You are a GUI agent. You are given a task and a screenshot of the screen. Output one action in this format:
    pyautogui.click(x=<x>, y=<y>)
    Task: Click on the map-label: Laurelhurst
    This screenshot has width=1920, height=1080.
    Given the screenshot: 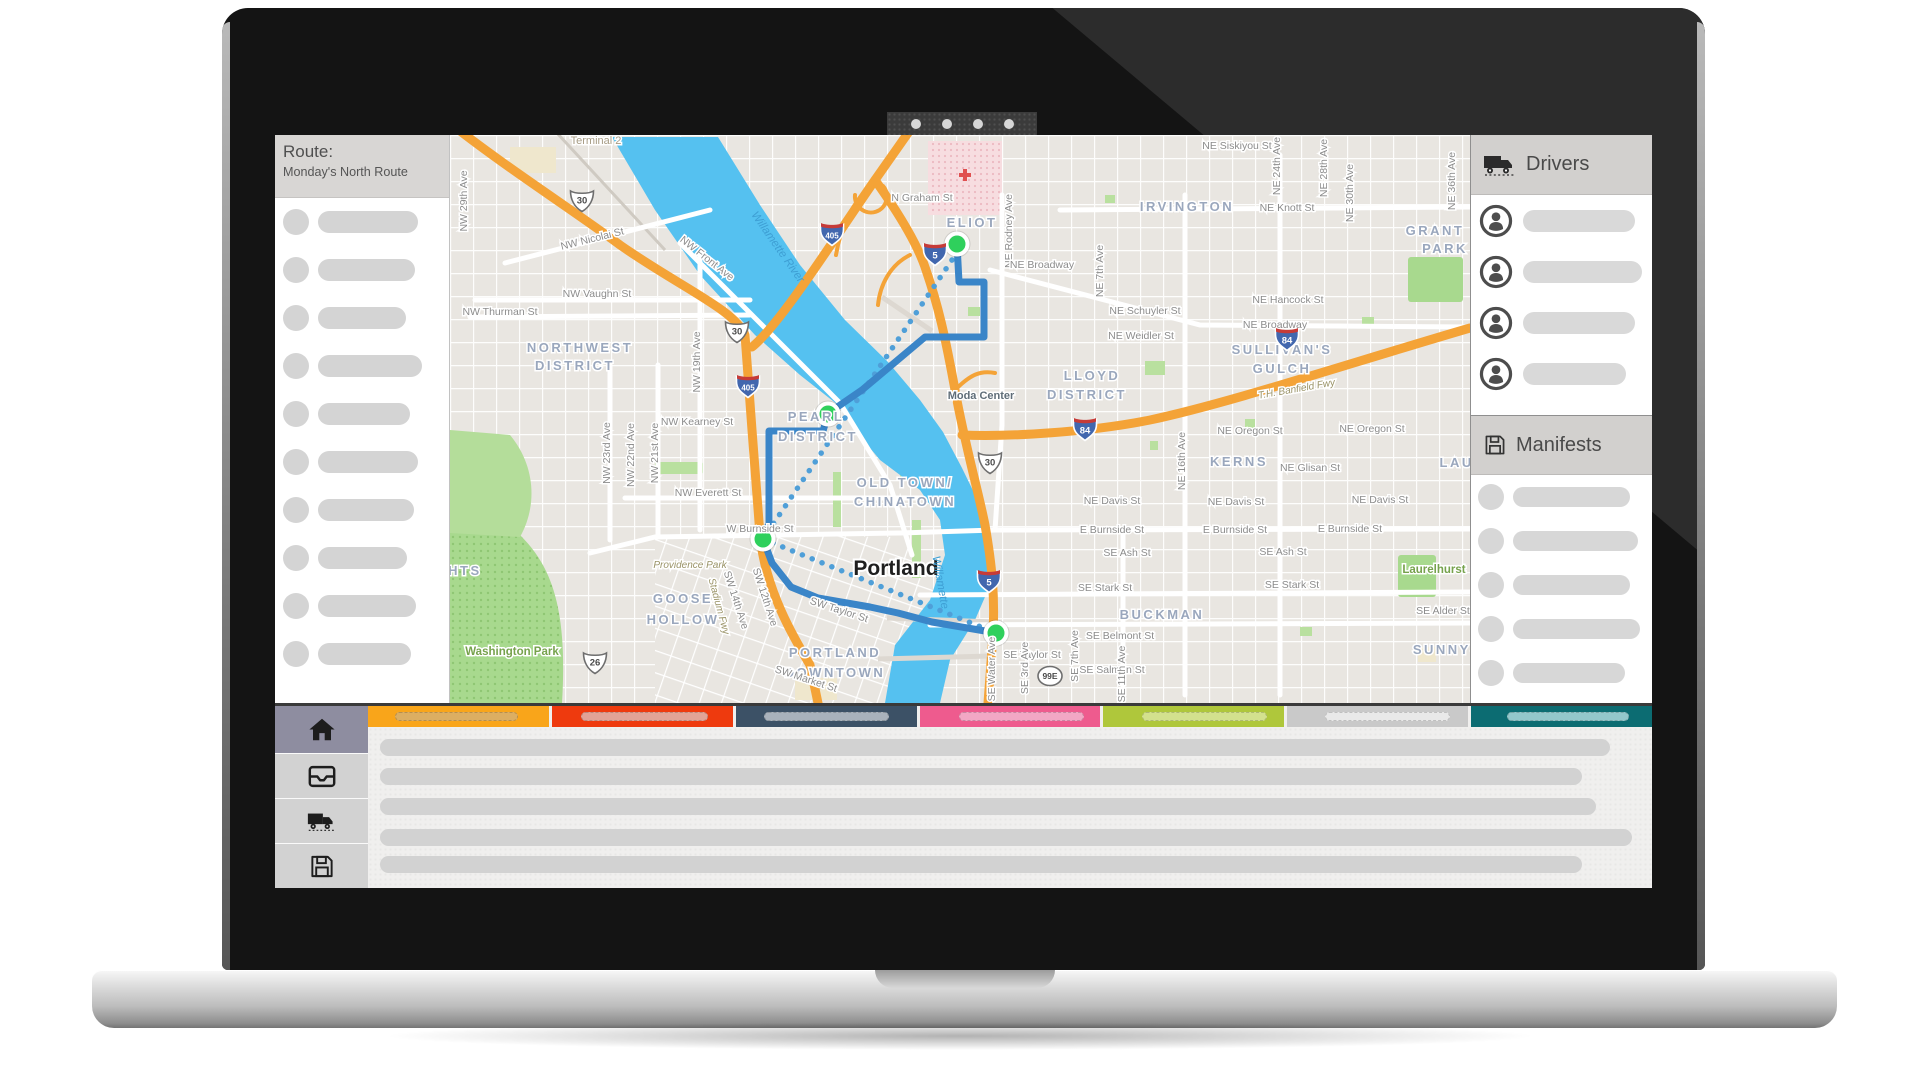 What is the action you would take?
    pyautogui.click(x=1433, y=570)
    